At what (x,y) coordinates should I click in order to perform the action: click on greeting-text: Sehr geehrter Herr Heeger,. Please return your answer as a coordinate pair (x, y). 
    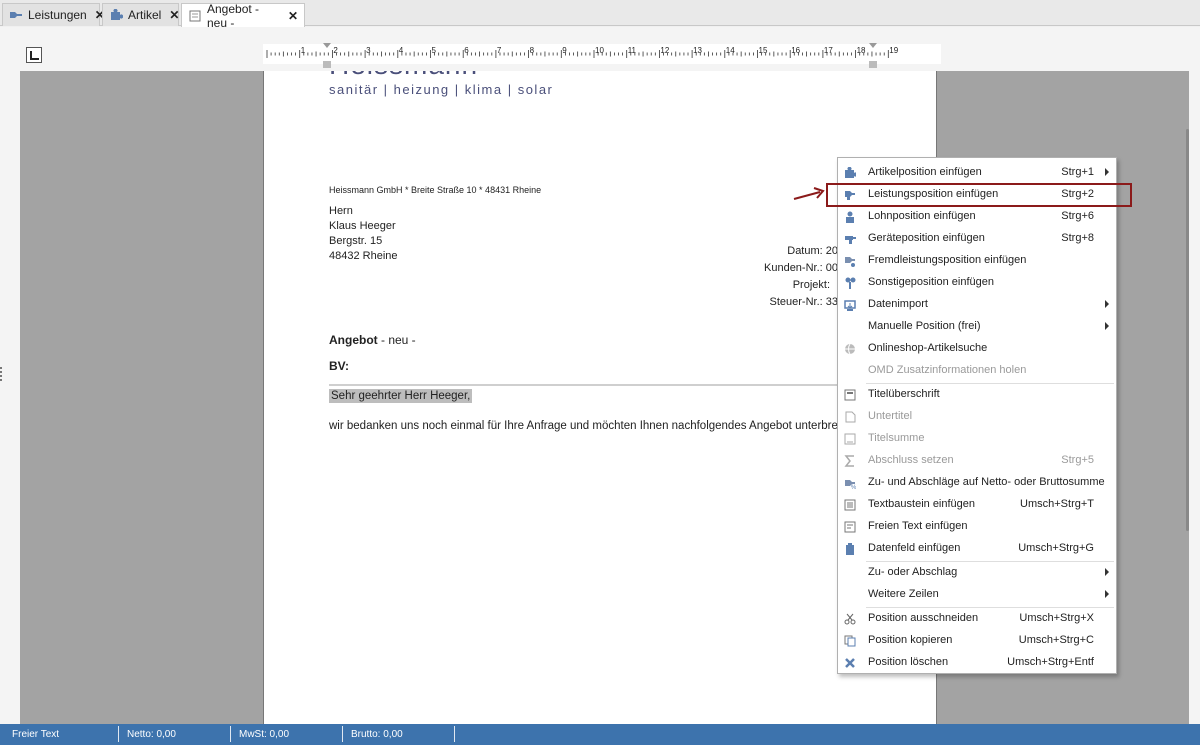
    Looking at the image, I should click on (401, 396).